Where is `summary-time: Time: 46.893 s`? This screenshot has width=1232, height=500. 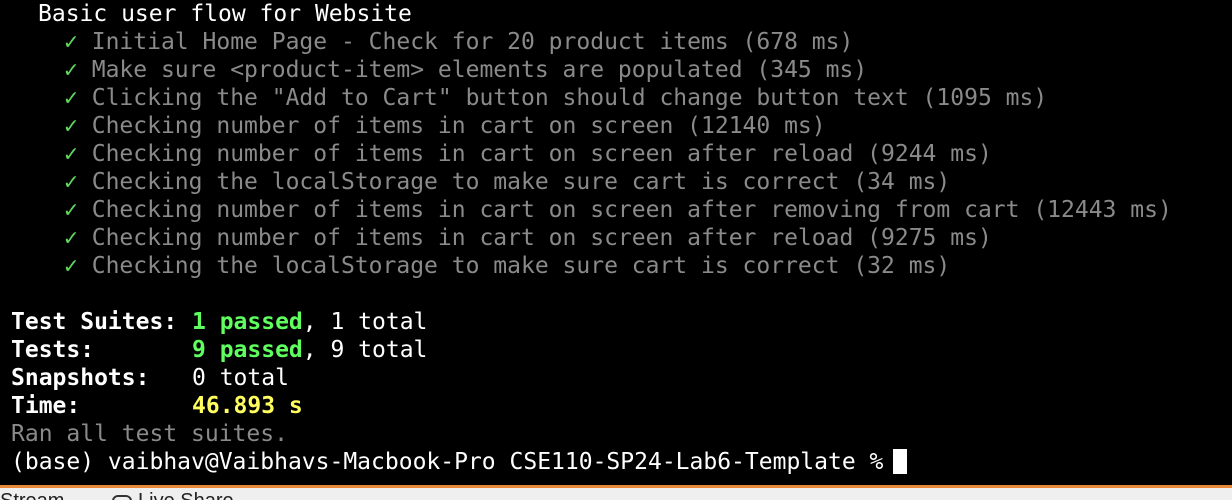
summary-time: Time: 46.893 s is located at coordinates (157, 406).